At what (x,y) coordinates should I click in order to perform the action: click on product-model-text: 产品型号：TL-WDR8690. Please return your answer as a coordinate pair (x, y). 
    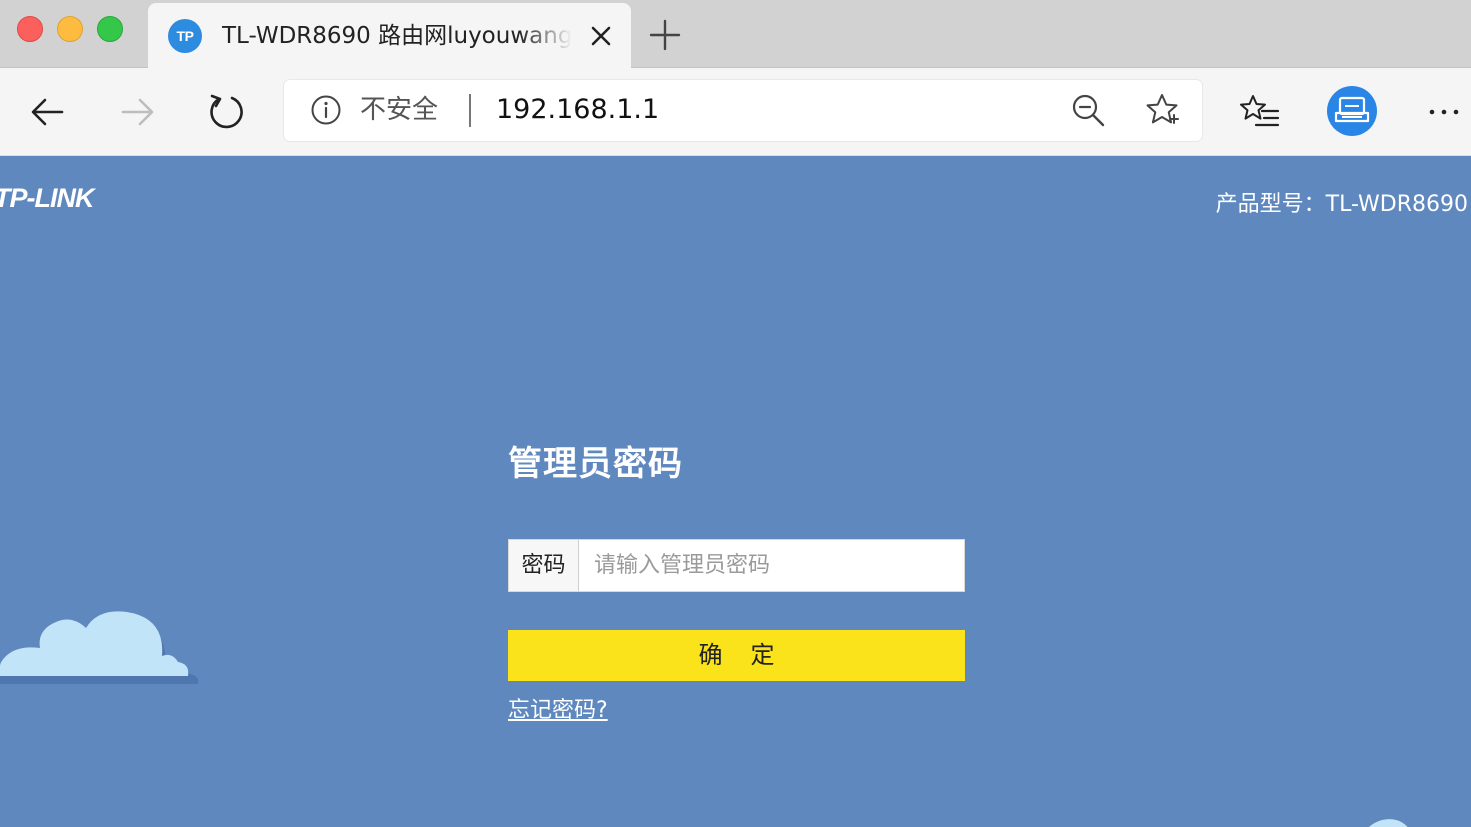
    Looking at the image, I should click on (1341, 204).